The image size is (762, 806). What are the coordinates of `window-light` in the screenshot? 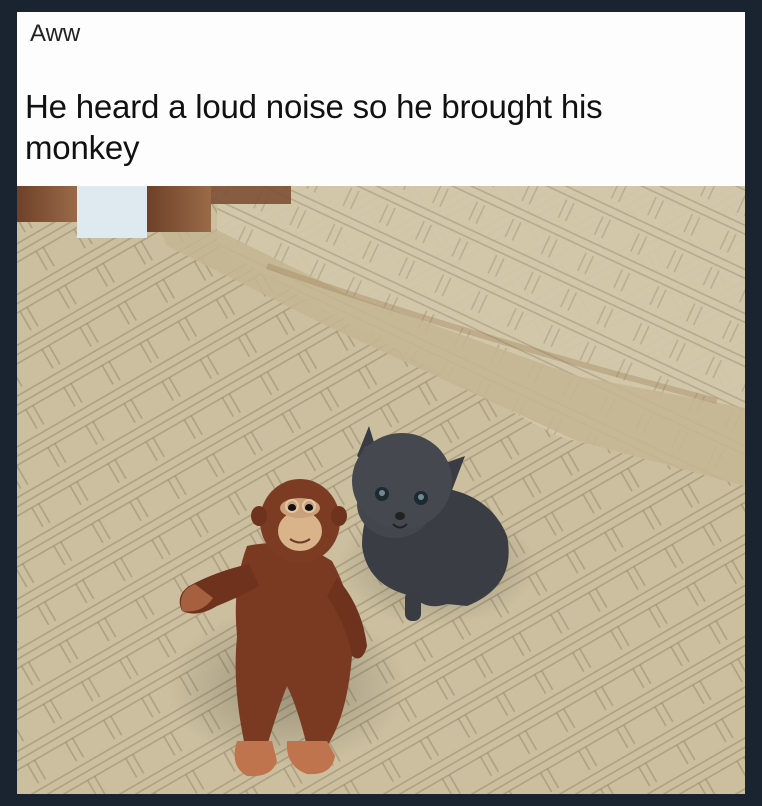 It's located at (112, 212).